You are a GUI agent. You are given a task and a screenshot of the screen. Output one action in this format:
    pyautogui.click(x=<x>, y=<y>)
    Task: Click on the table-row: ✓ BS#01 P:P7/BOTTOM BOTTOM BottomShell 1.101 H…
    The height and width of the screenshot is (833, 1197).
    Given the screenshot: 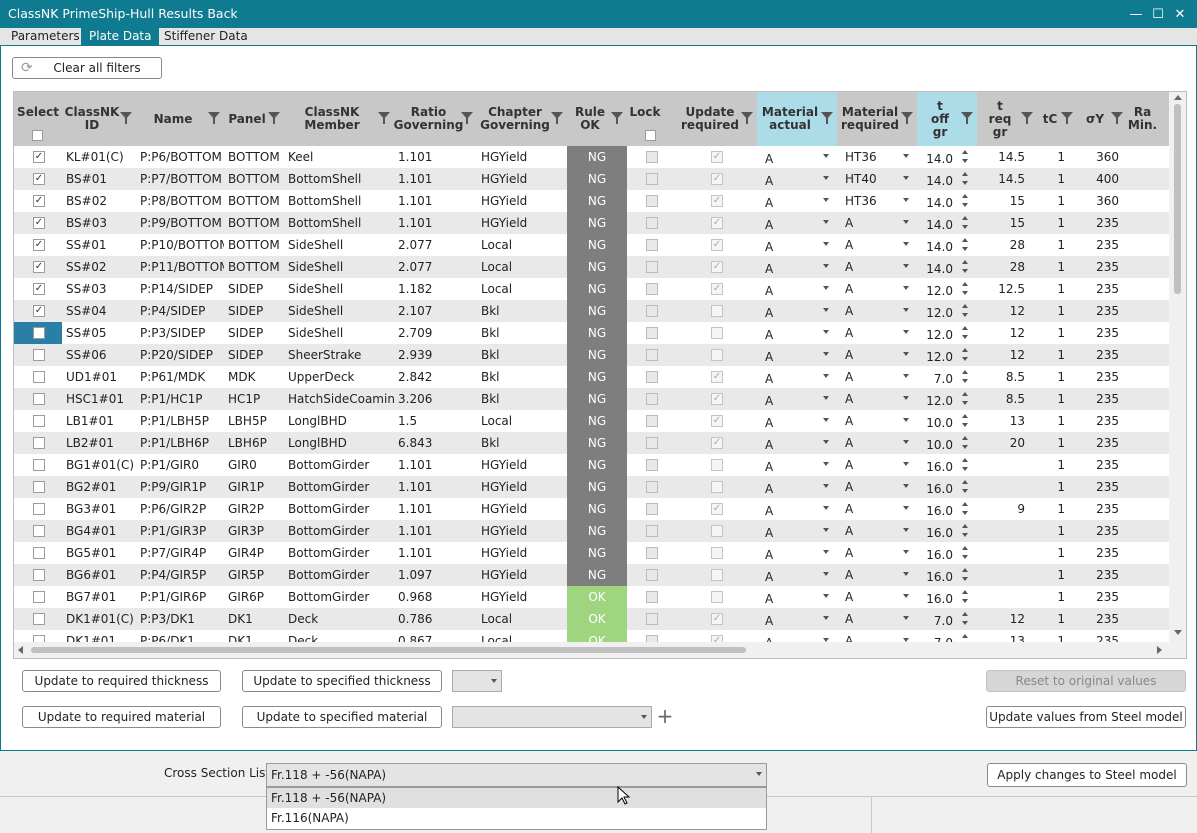 What is the action you would take?
    pyautogui.click(x=591, y=179)
    